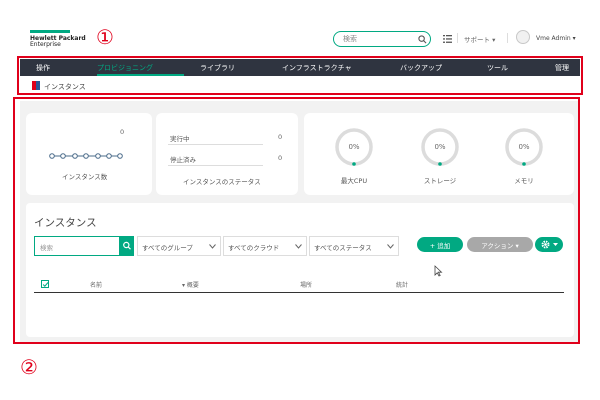 The height and width of the screenshot is (400, 600). What do you see at coordinates (45, 44) in the screenshot?
I see `brand-line2: Enterprise` at bounding box center [45, 44].